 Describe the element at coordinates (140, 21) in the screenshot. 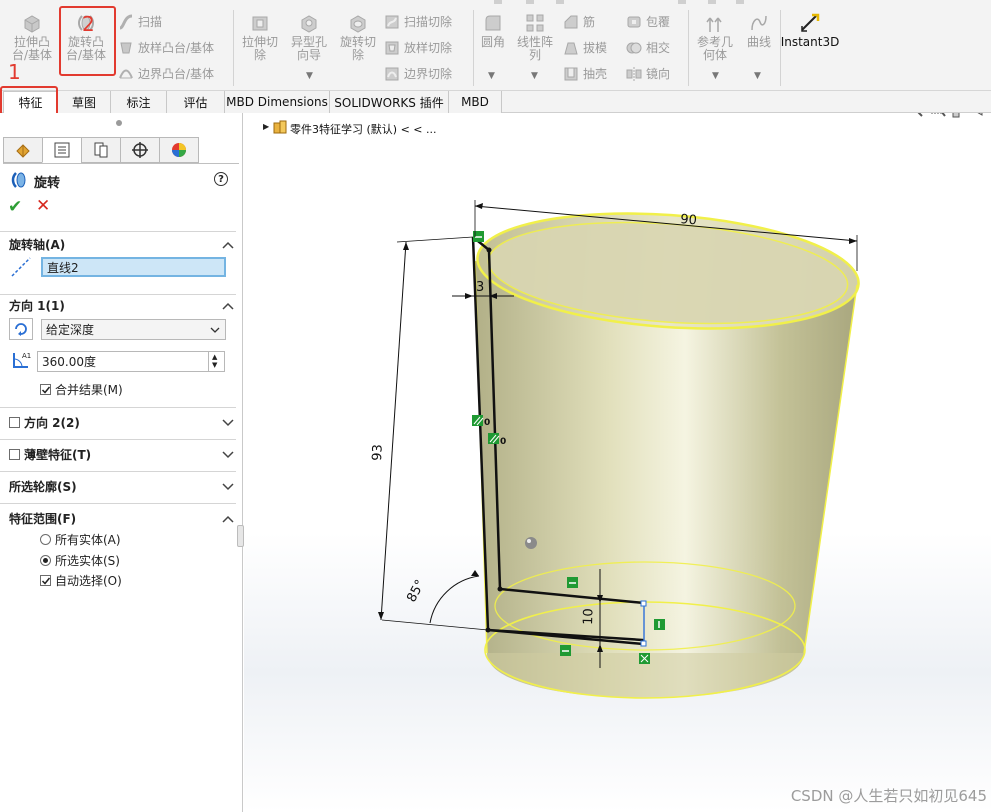

I see `sweep-button: 扫描` at that location.